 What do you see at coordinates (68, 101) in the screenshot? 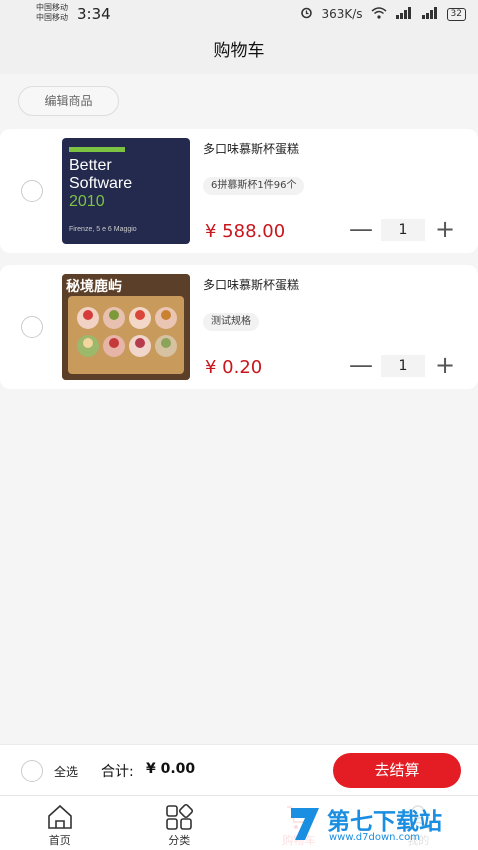
I see `edit-items-button: 编辑商品` at bounding box center [68, 101].